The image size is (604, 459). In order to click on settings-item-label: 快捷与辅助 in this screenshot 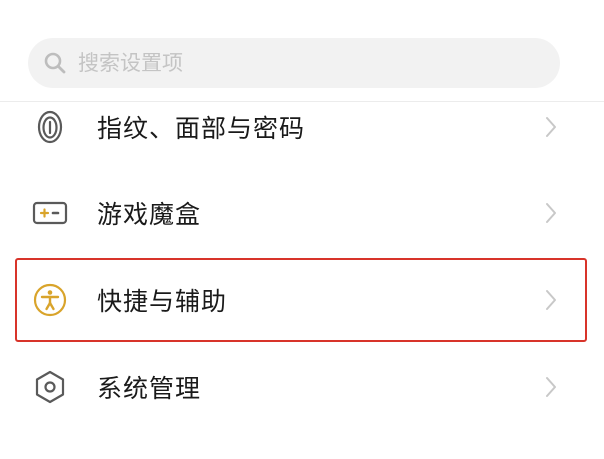, I will do `click(162, 301)`.